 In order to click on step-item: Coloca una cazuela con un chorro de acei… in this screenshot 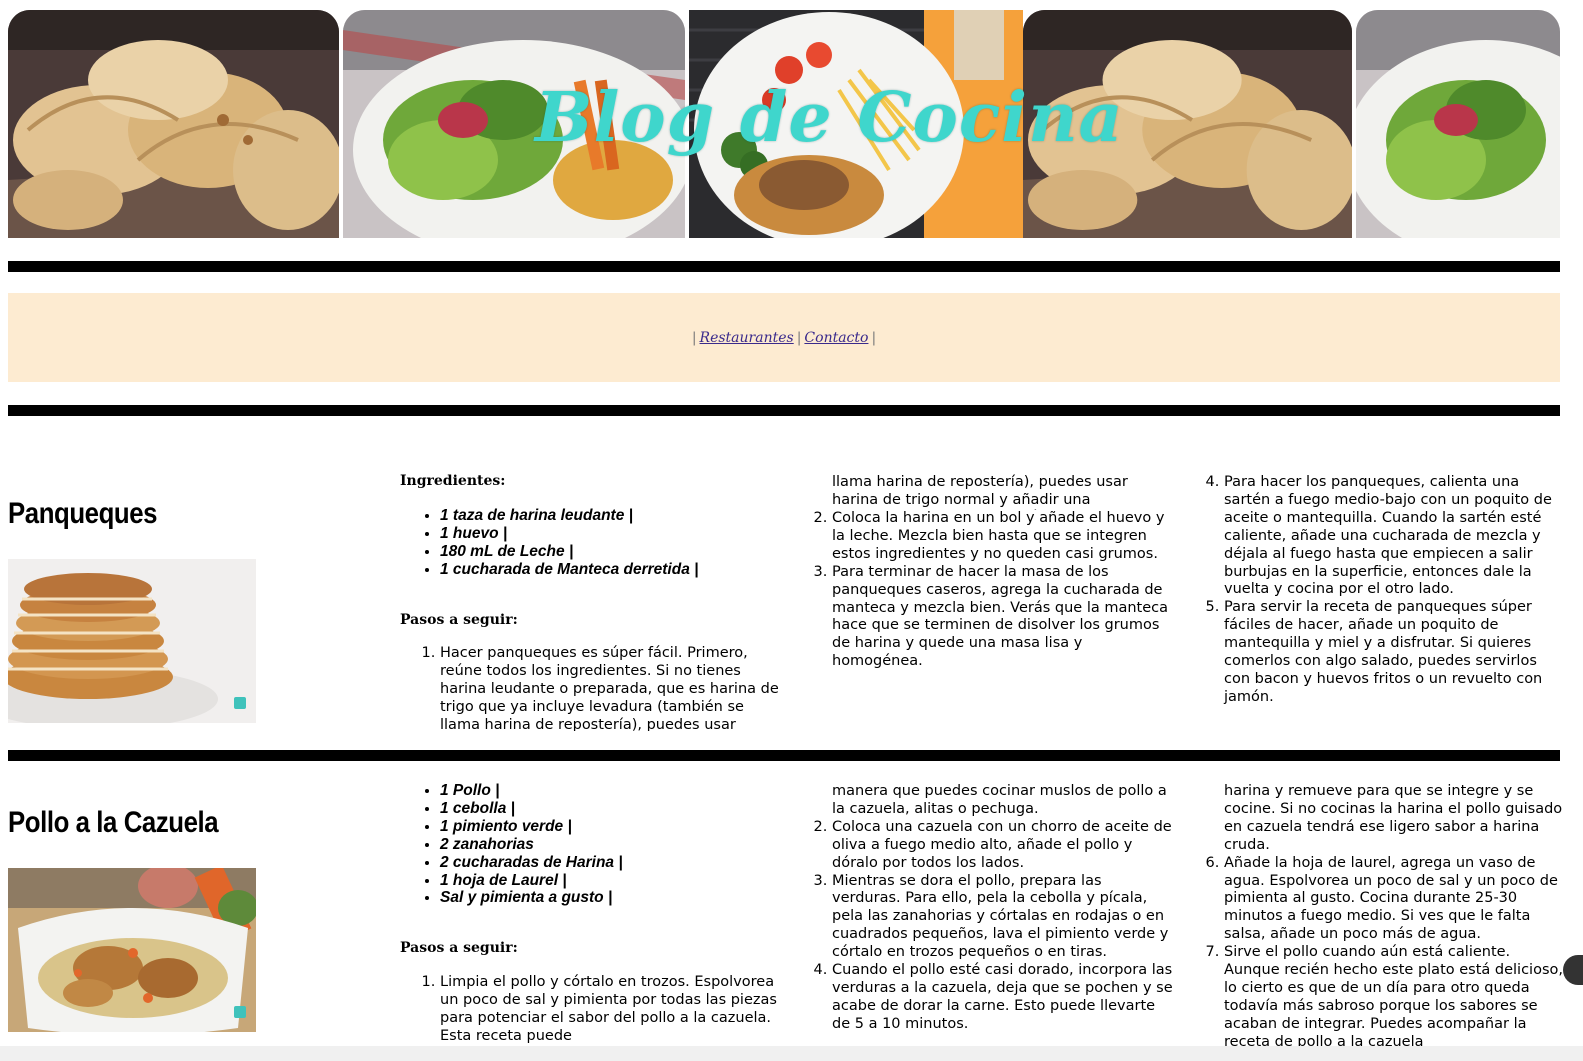, I will do `click(1003, 846)`.